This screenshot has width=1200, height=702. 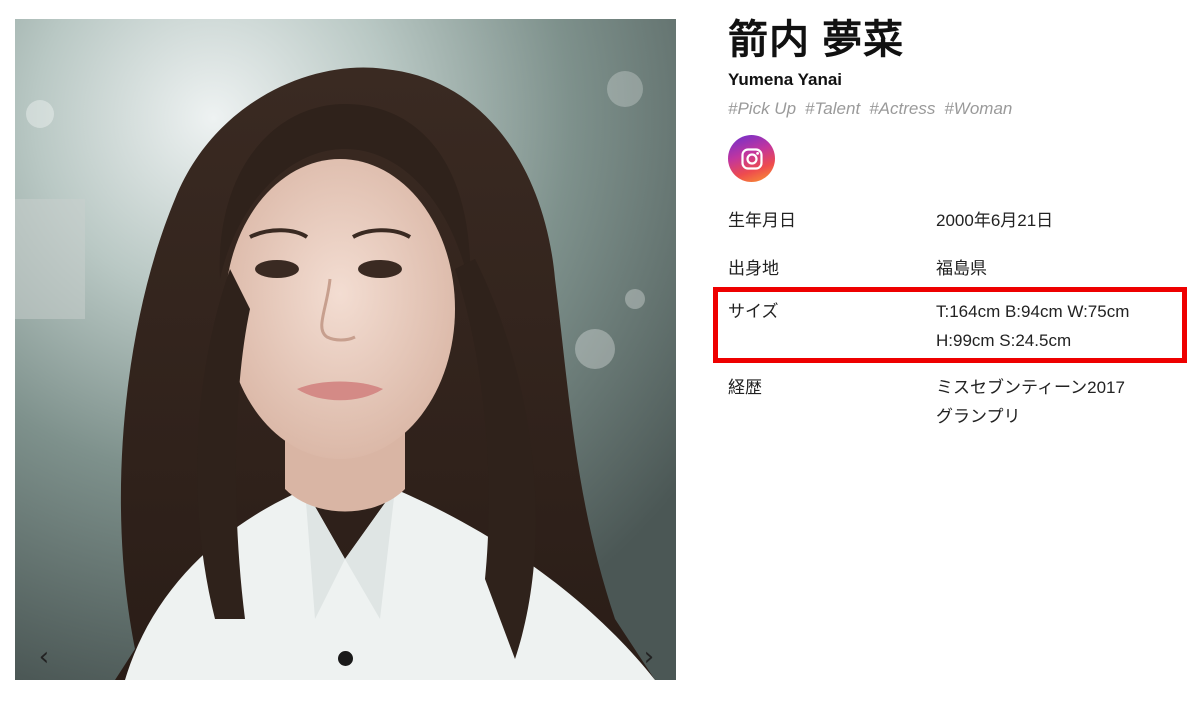 I want to click on instagram-icon, so click(x=751, y=158).